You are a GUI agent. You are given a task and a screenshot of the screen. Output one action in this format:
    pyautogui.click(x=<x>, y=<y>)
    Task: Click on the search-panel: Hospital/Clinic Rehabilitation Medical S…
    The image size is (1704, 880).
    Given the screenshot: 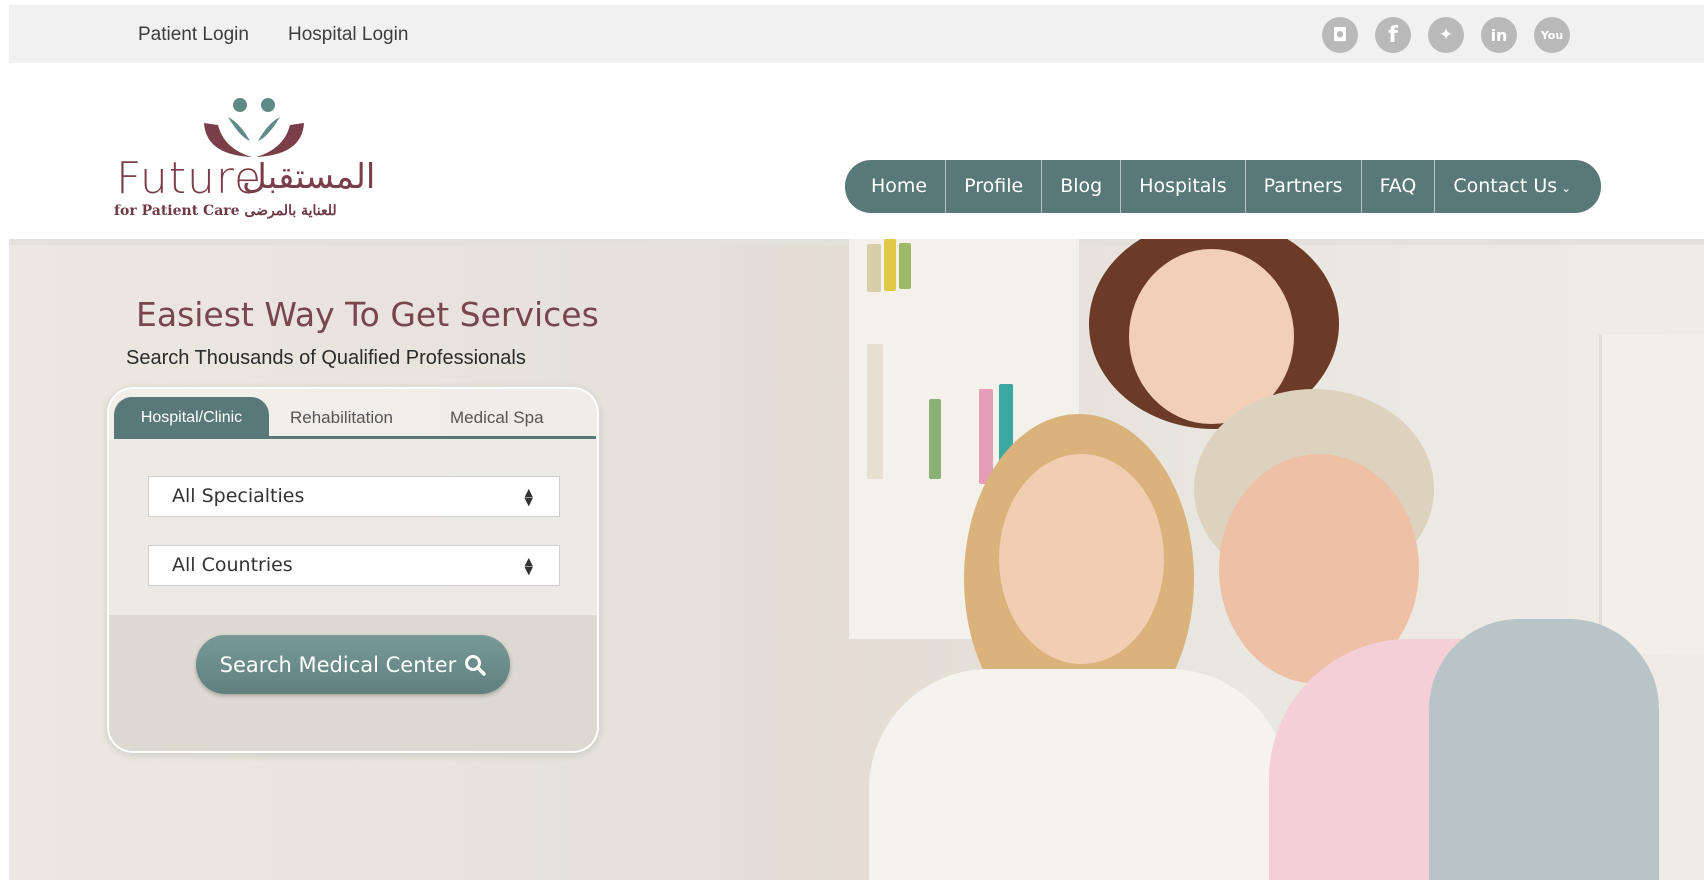 What is the action you would take?
    pyautogui.click(x=353, y=570)
    